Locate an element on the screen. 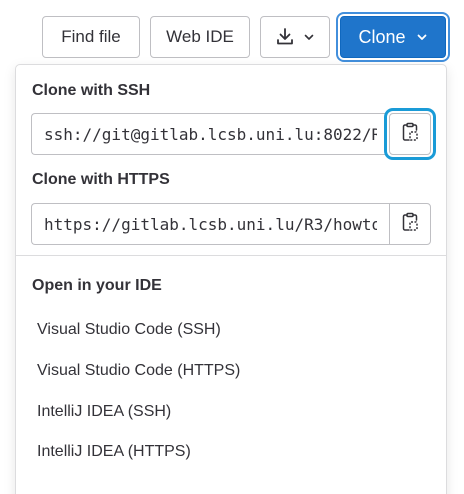 This screenshot has height=494, width=464. clone-button: Clone is located at coordinates (393, 37).